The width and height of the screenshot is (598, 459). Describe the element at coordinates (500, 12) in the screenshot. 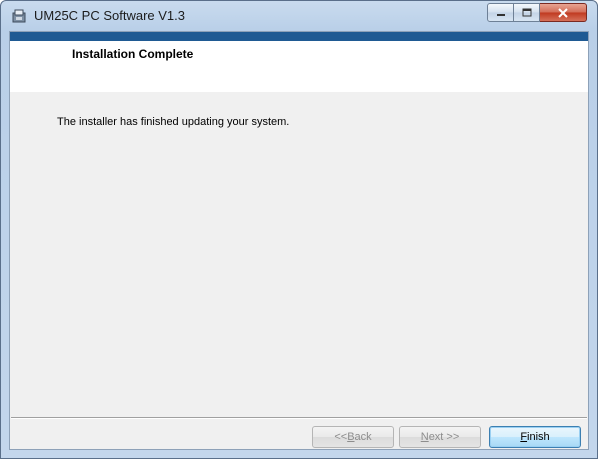

I see `minimize-button` at that location.